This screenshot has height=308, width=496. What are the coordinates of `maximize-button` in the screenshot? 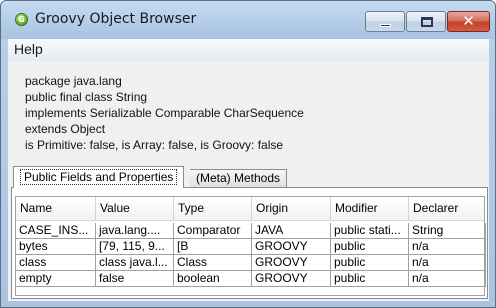 It's located at (426, 21).